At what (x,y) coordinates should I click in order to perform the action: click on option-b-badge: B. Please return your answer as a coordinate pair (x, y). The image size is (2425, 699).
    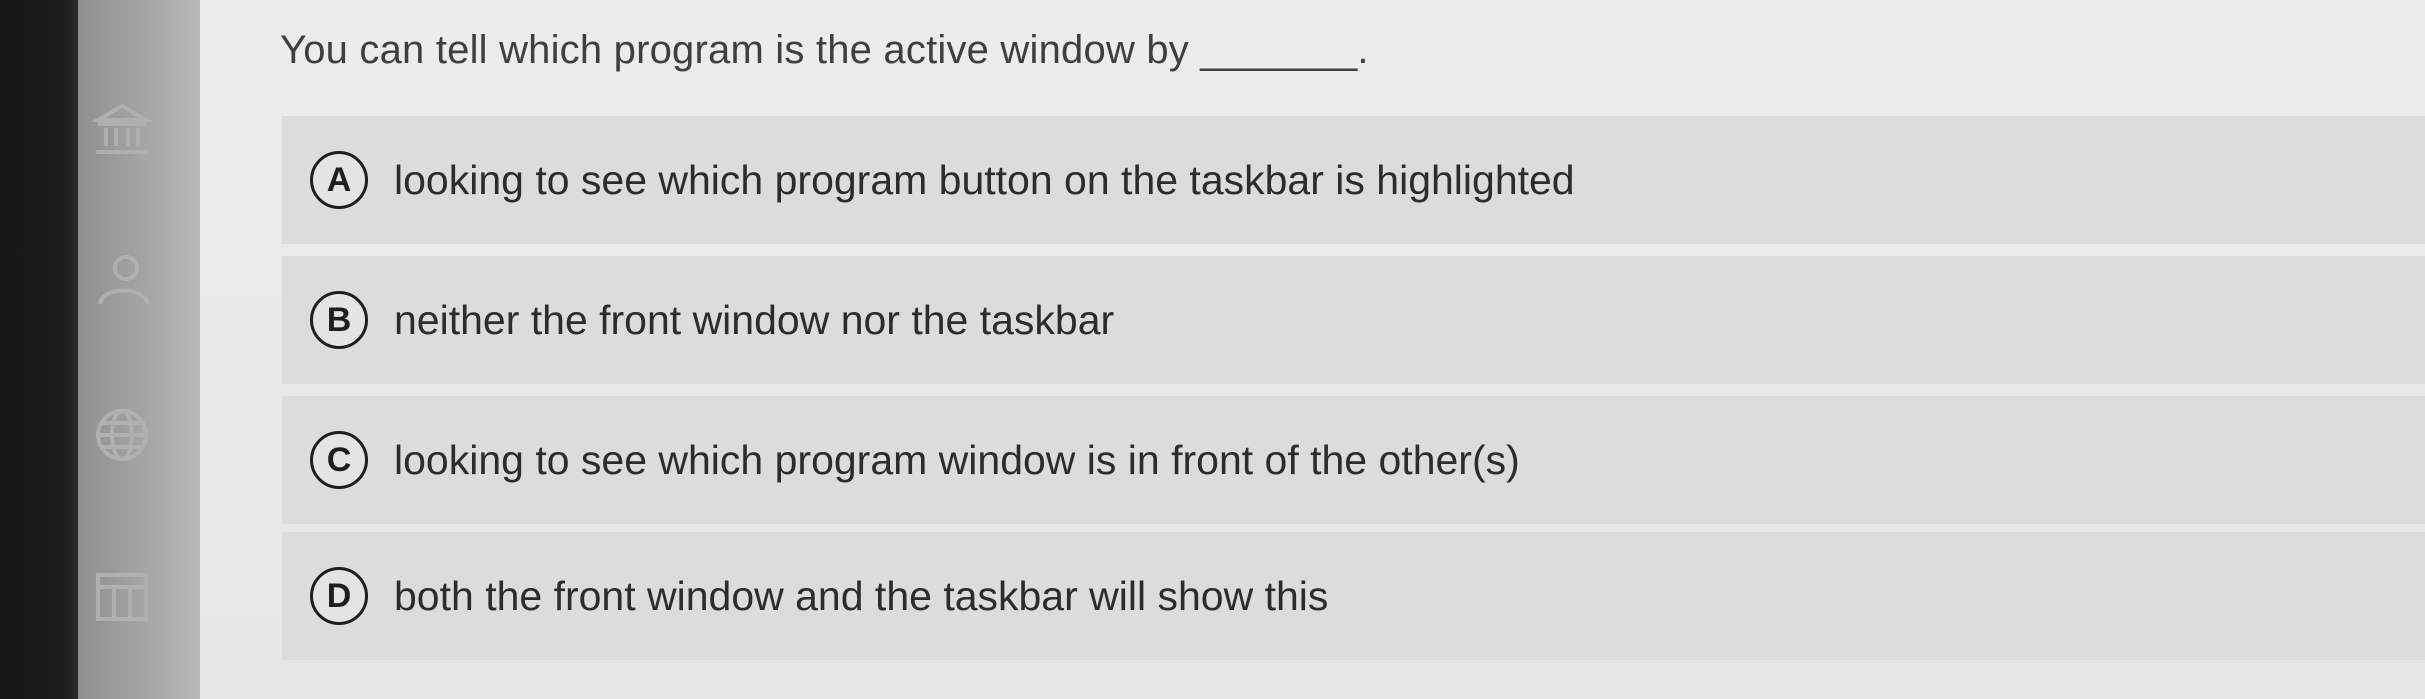
    Looking at the image, I should click on (339, 320).